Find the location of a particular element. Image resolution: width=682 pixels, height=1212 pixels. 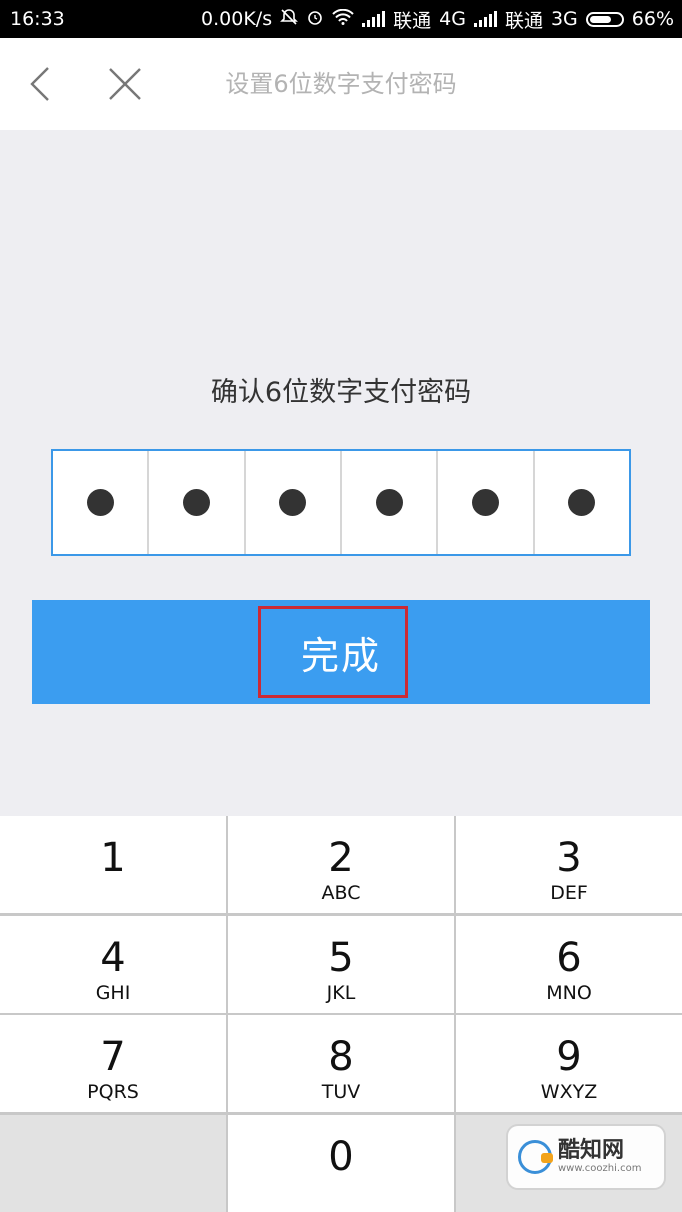

key-letters: WXYZ is located at coordinates (569, 1092).